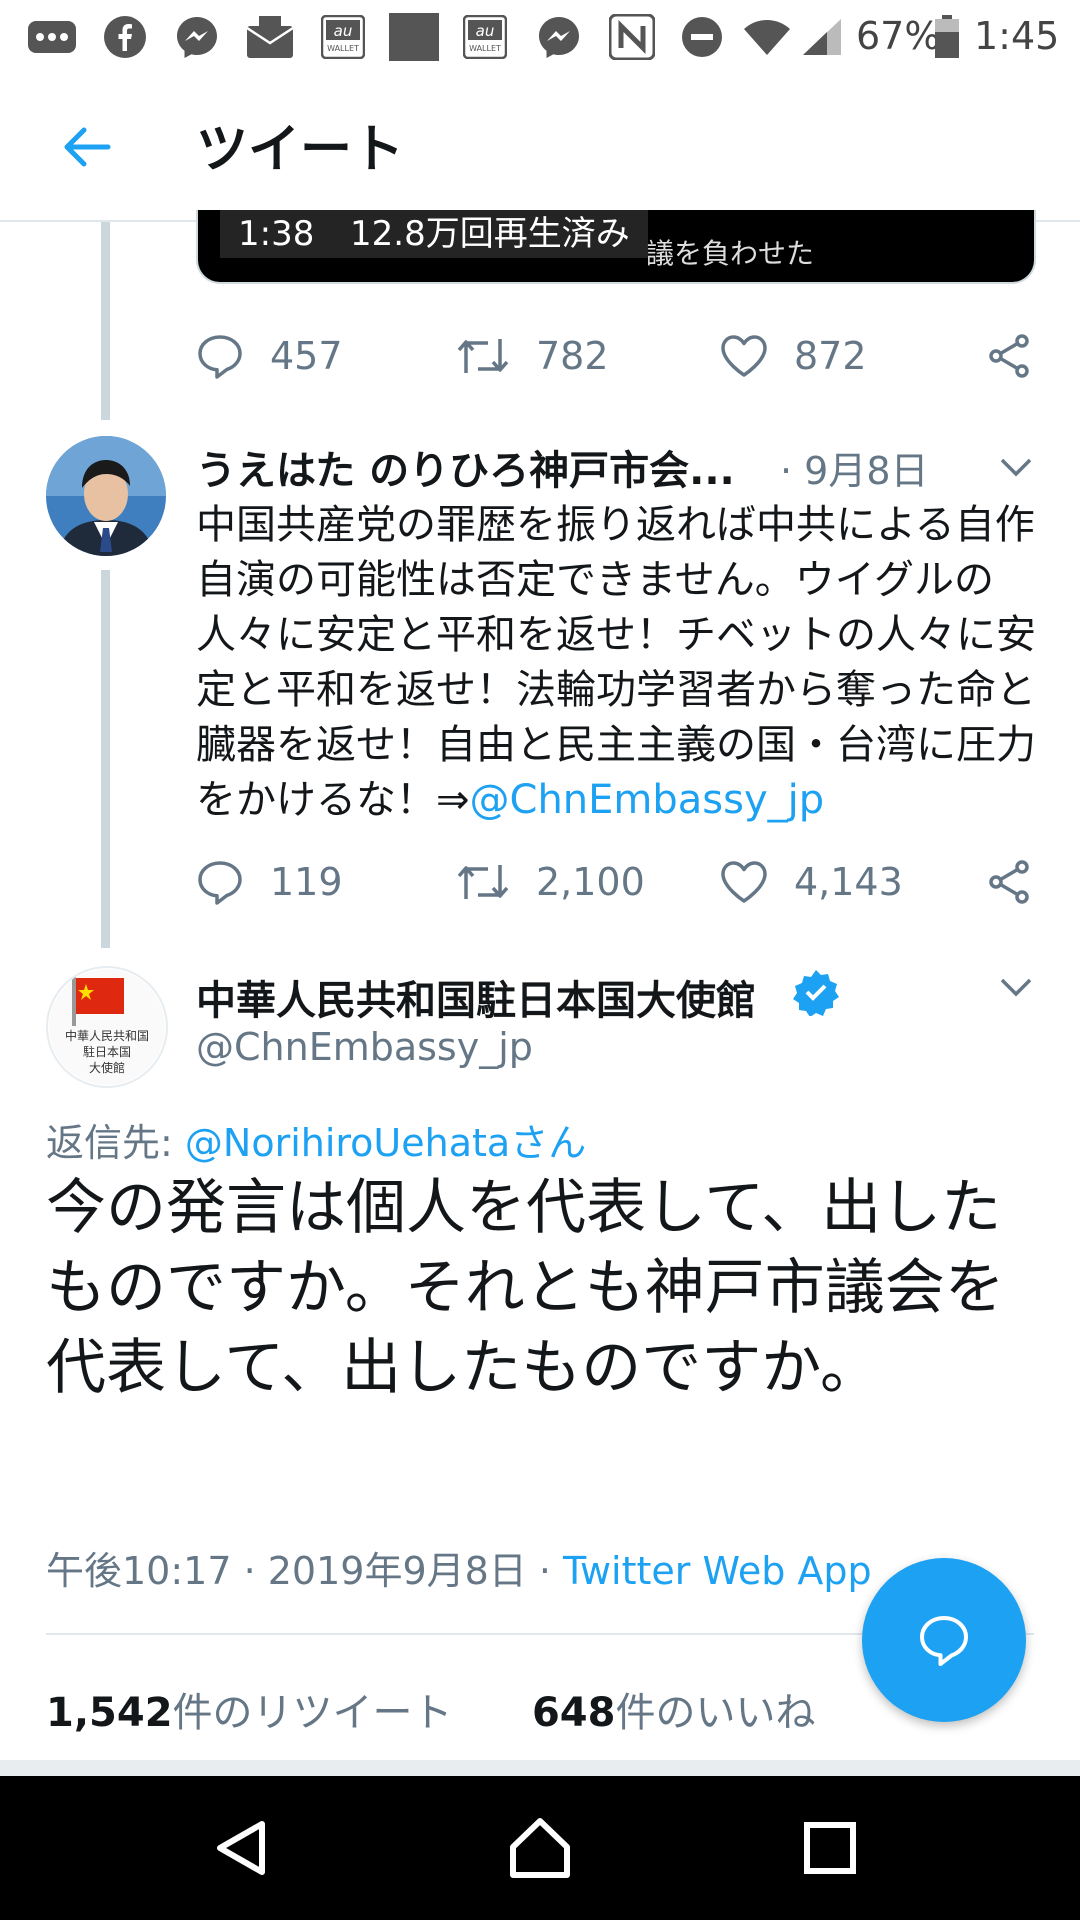 The width and height of the screenshot is (1080, 1920). I want to click on signal-icon, so click(822, 37).